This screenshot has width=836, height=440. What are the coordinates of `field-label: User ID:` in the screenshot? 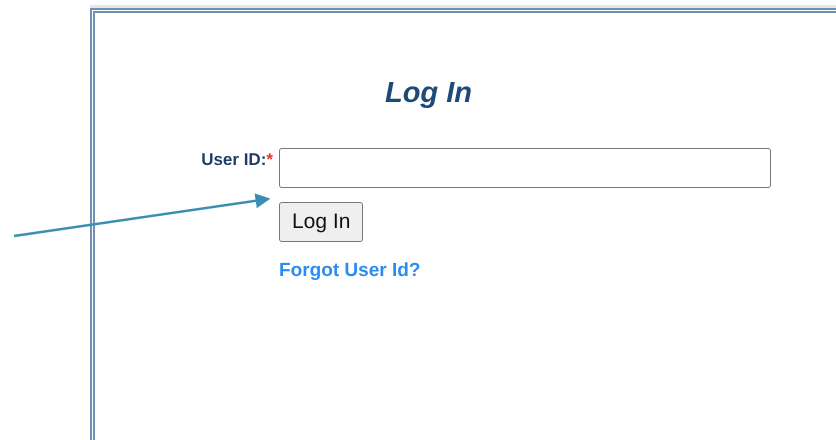 It's located at (233, 160).